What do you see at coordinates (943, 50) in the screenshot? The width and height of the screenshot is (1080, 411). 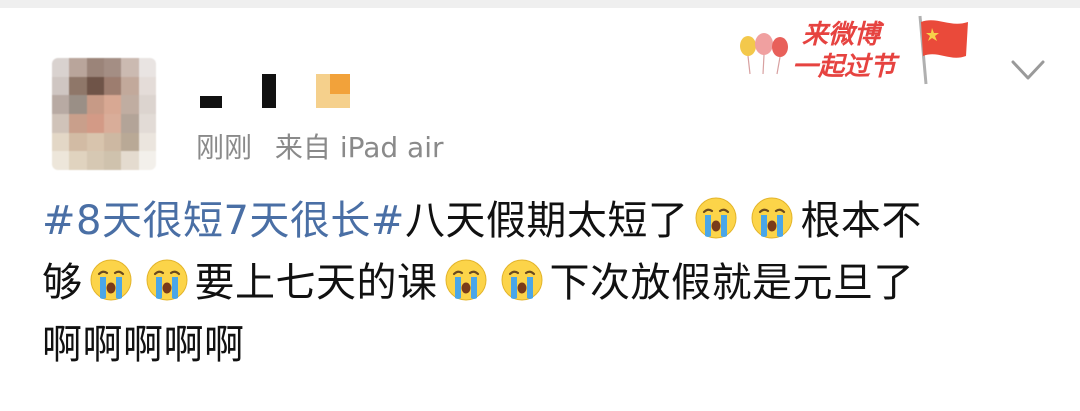 I see `flag-icon` at bounding box center [943, 50].